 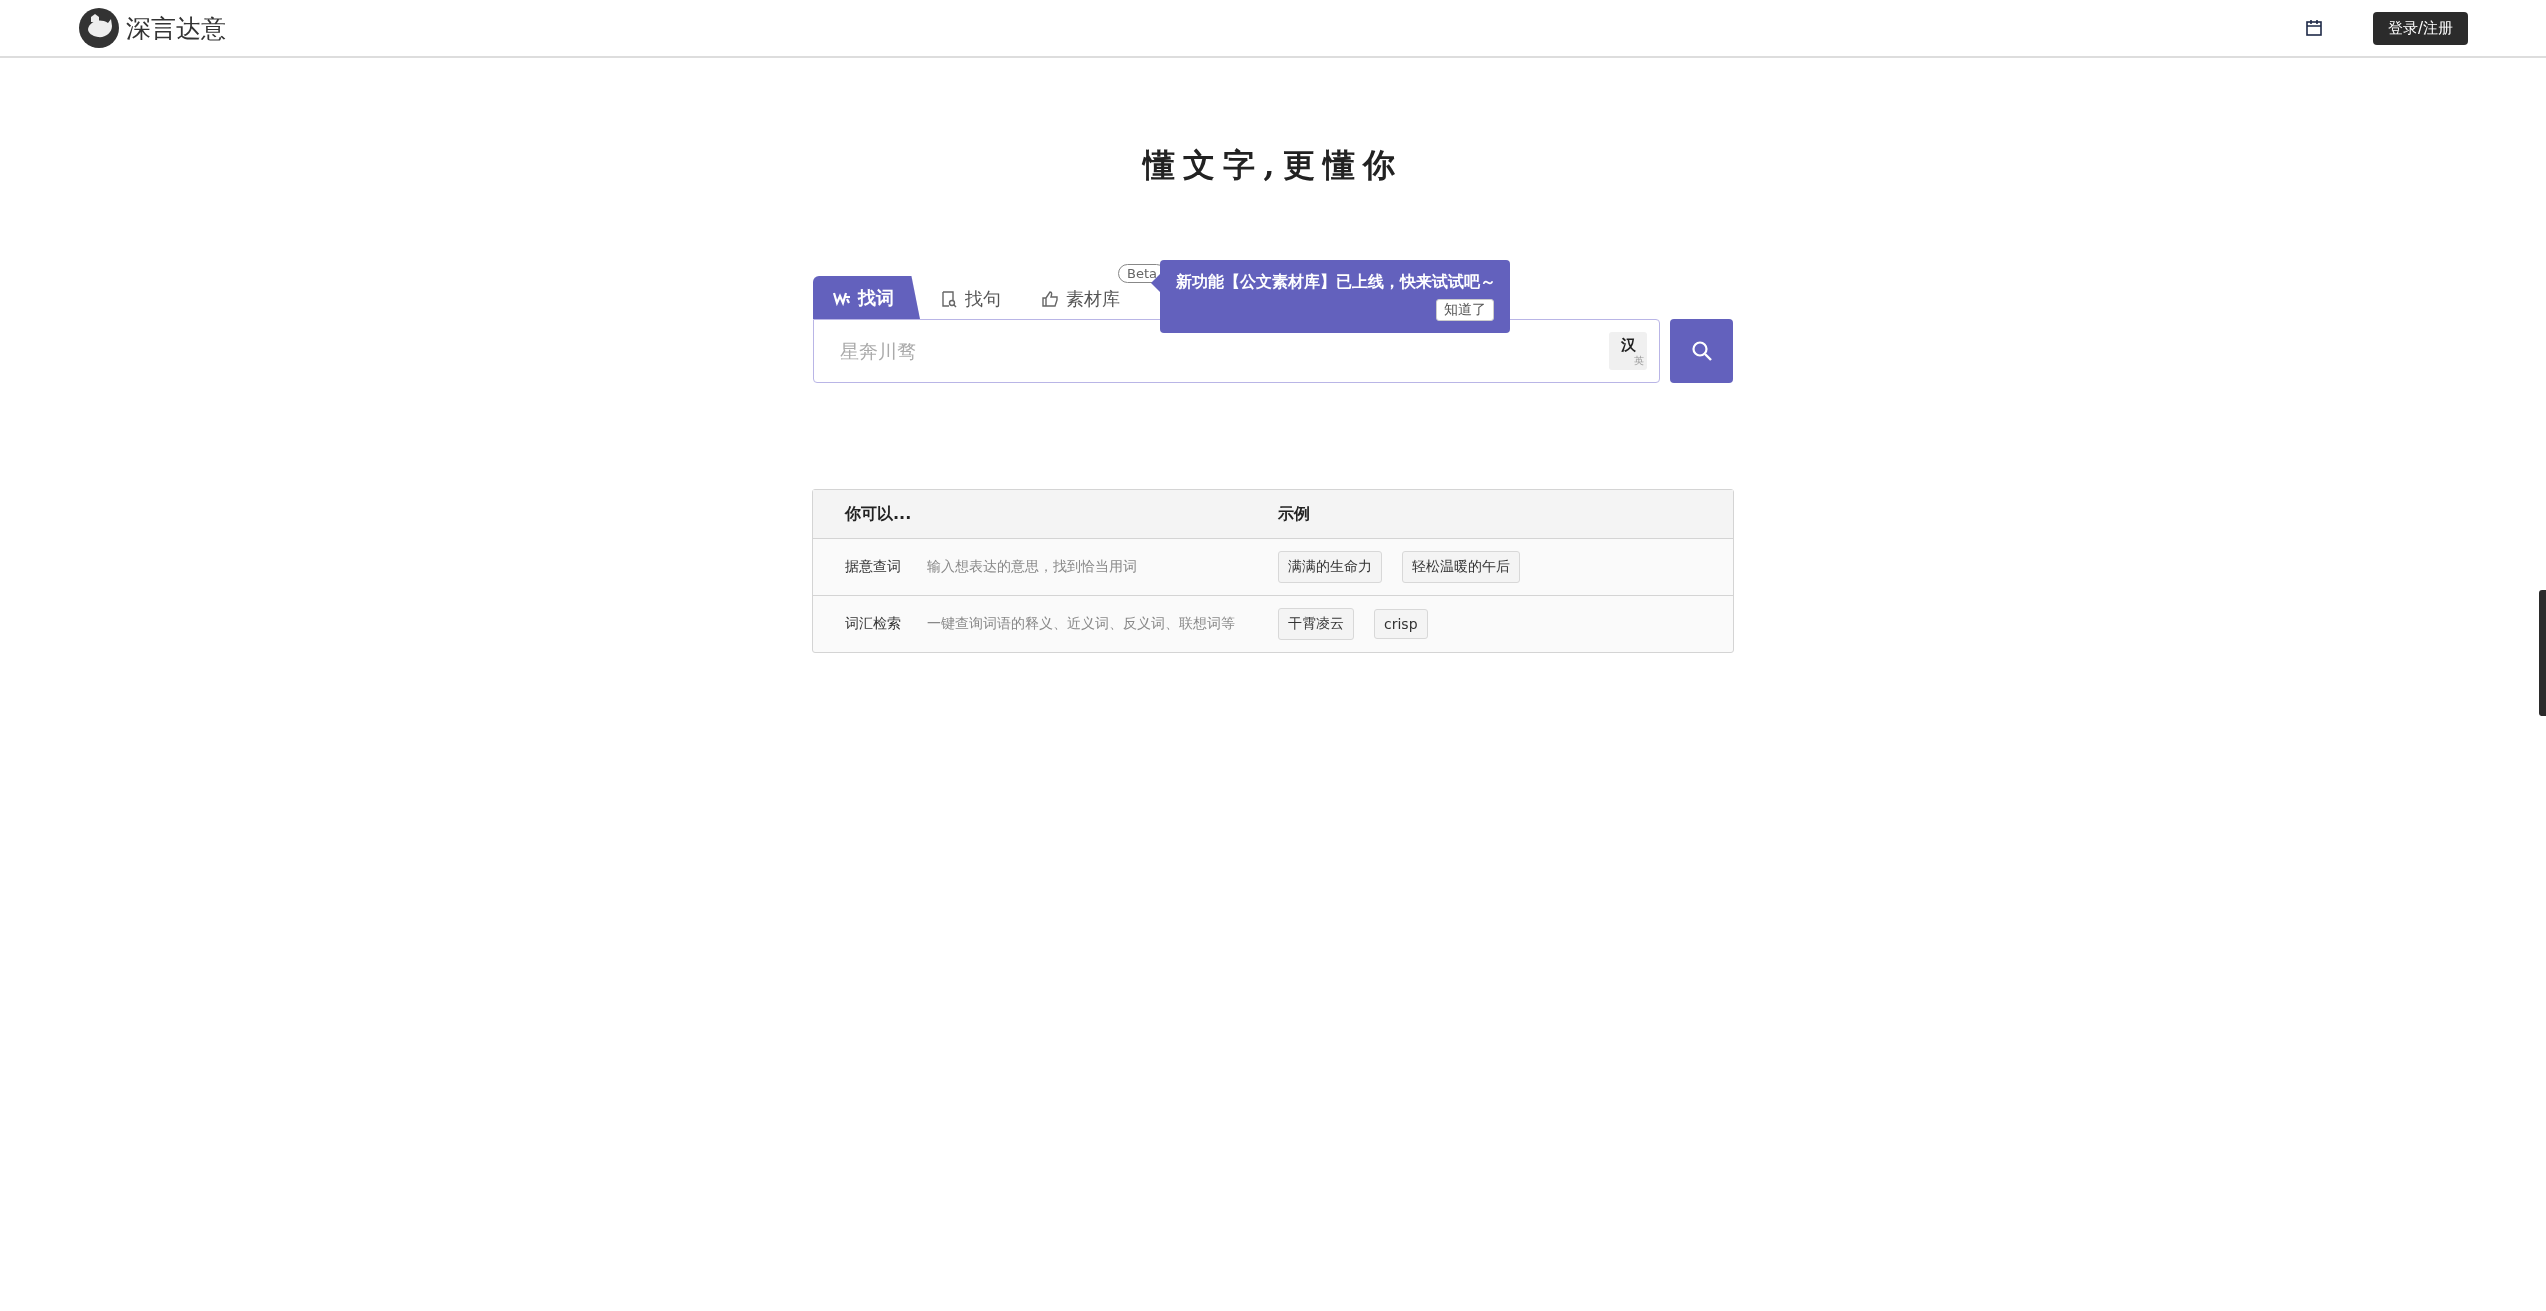 I want to click on example-chip: crisp, so click(x=1401, y=624).